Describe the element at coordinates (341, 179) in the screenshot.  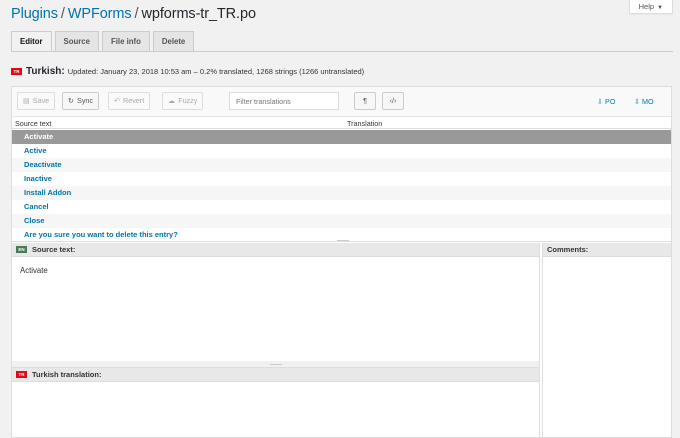
I see `table-row: Inactive` at that location.